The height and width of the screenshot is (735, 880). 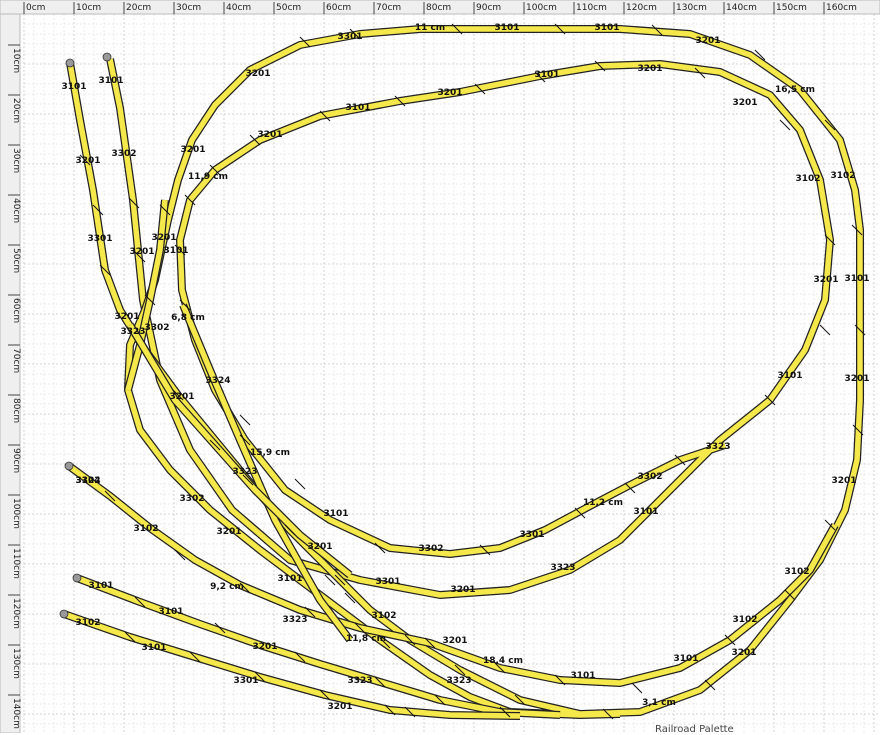 What do you see at coordinates (795, 90) in the screenshot?
I see `track-label: 16,5 cm` at bounding box center [795, 90].